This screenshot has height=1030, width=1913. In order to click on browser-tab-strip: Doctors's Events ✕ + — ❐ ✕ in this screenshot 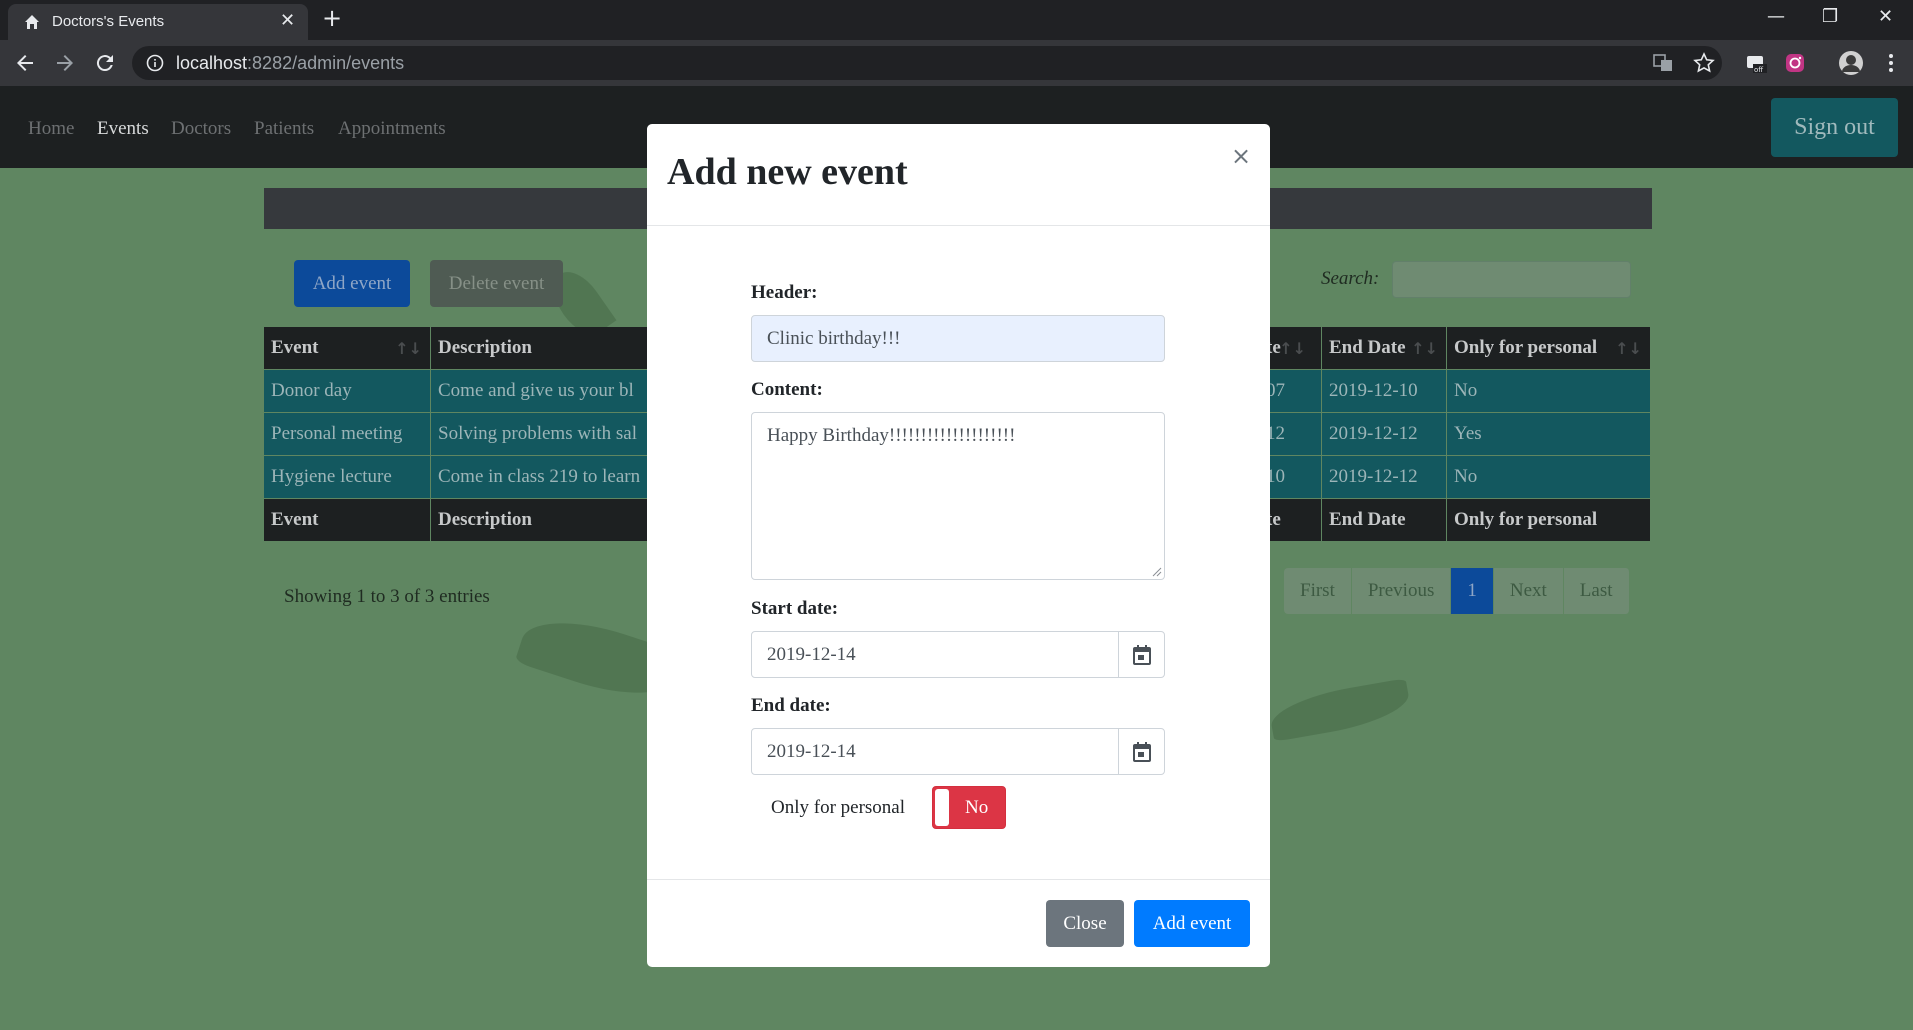, I will do `click(956, 20)`.